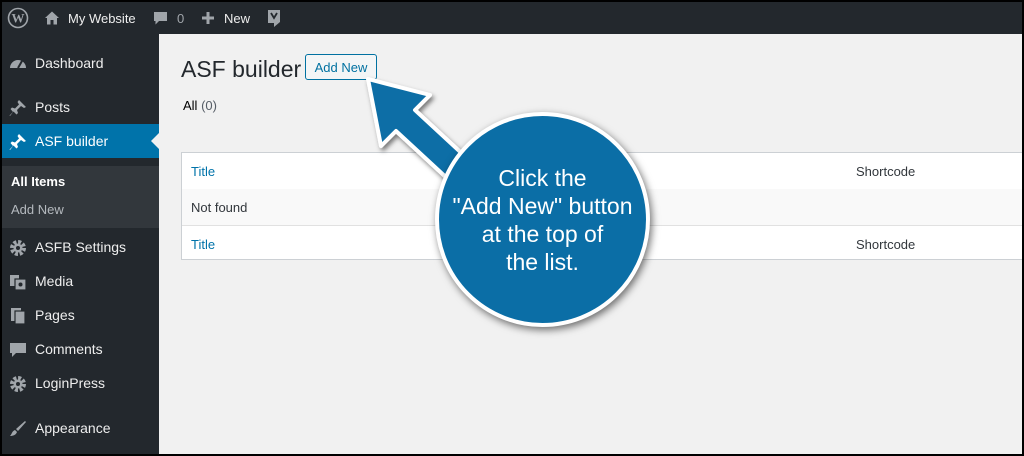 The height and width of the screenshot is (456, 1024). Describe the element at coordinates (203, 171) in the screenshot. I see `column-title-header: Title` at that location.